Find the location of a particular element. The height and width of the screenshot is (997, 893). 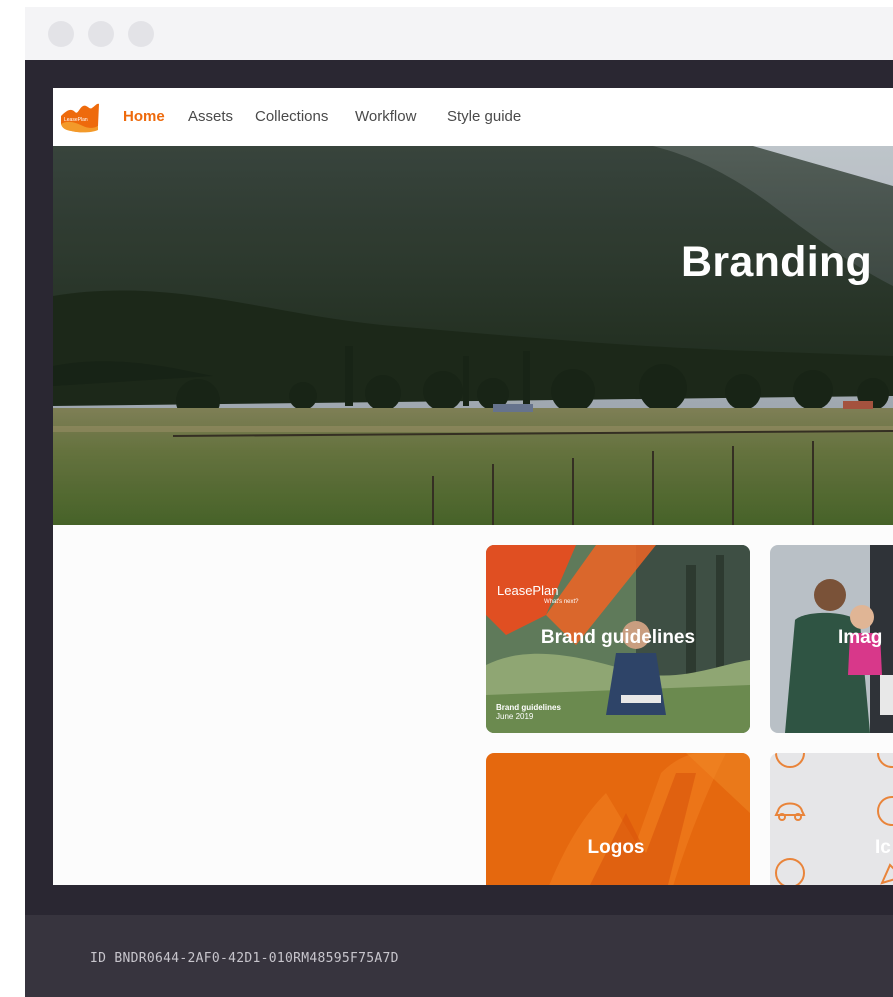

logos-card-image is located at coordinates (618, 819).